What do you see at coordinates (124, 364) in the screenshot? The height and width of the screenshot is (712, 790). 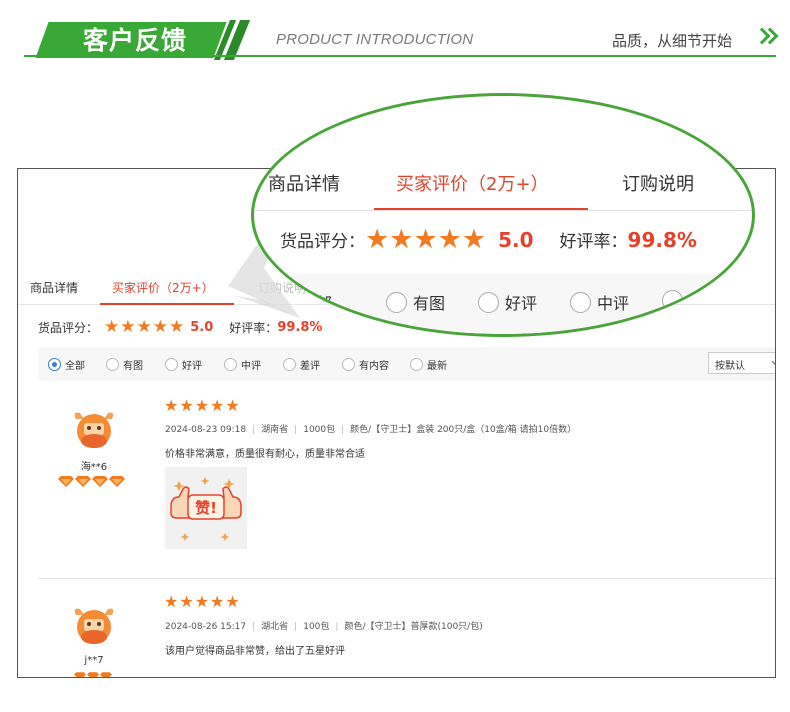 I see `filter-with-photos: 有图` at bounding box center [124, 364].